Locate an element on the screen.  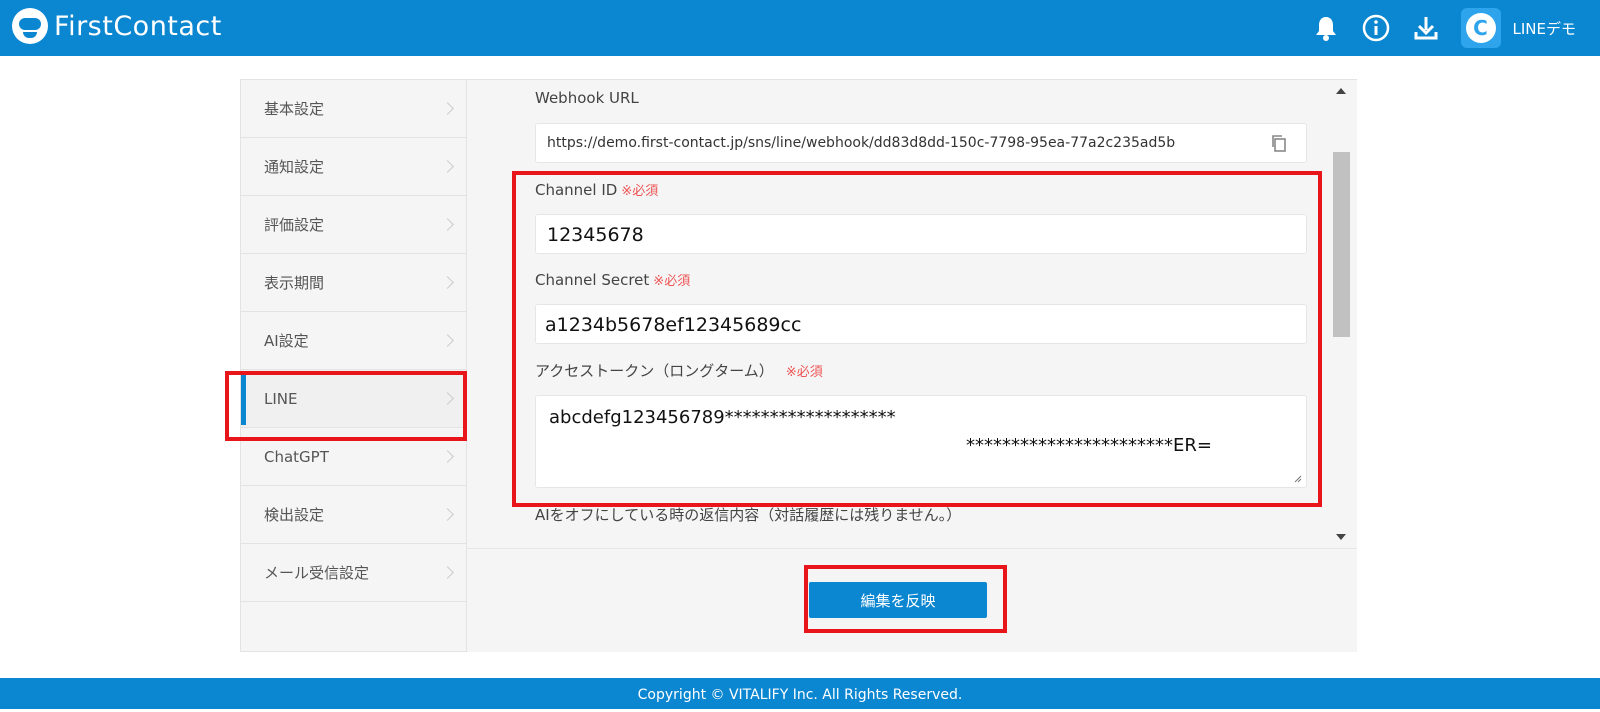
copy-icon is located at coordinates (1279, 144).